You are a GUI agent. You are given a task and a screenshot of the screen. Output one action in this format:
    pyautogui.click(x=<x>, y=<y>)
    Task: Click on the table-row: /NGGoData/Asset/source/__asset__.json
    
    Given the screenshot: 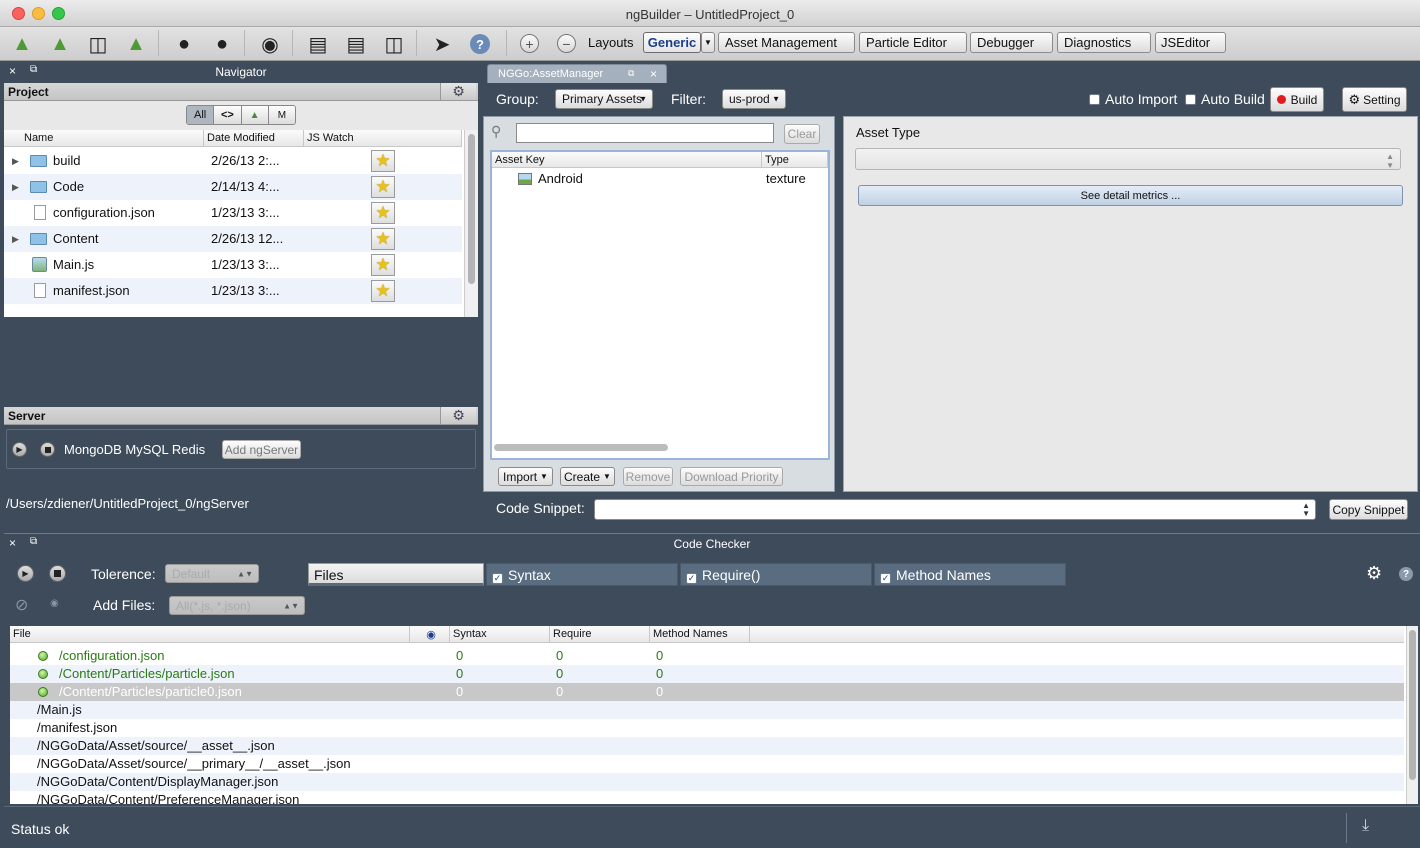 What is the action you would take?
    pyautogui.click(x=707, y=746)
    